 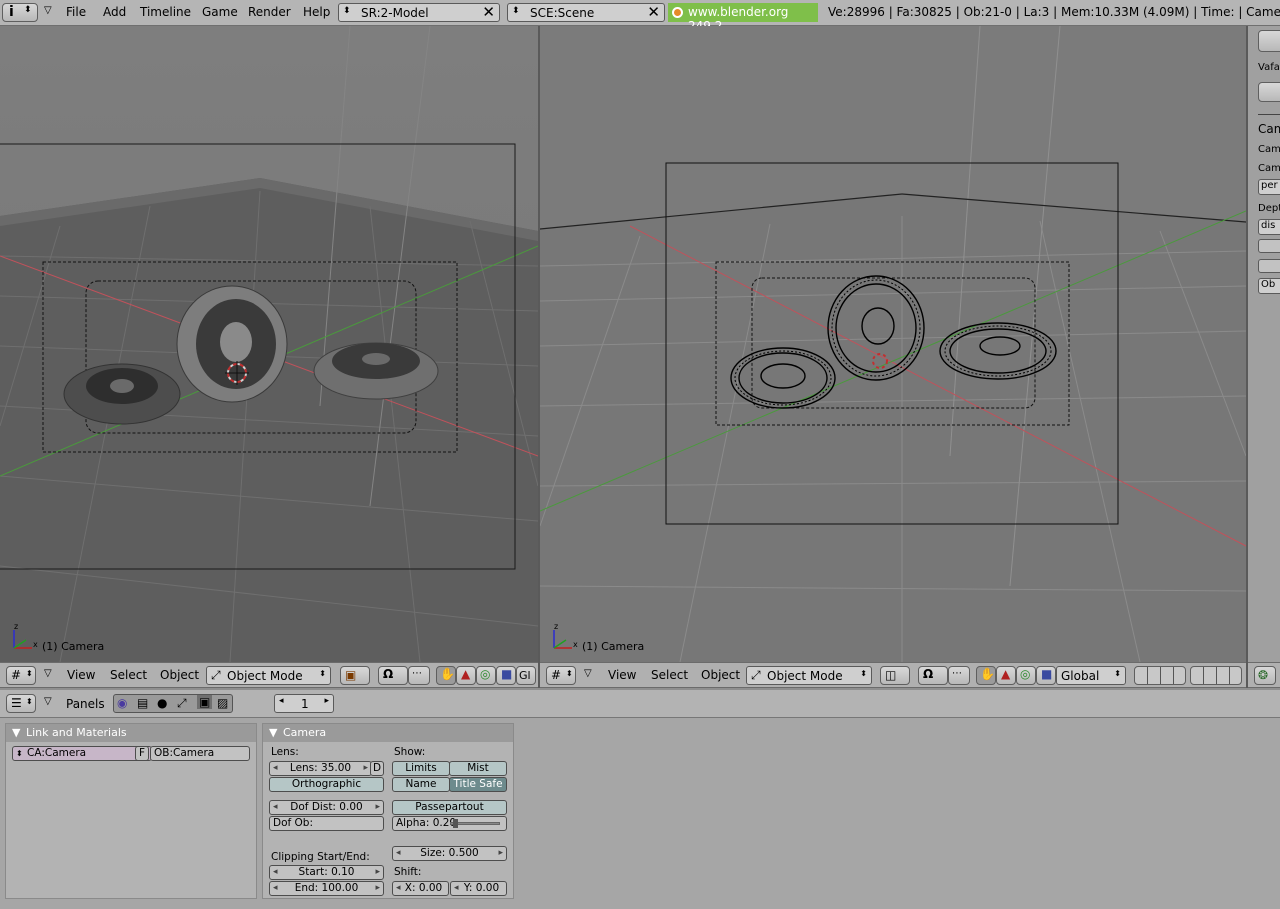 I want to click on hand-icon: ✋, so click(x=987, y=674).